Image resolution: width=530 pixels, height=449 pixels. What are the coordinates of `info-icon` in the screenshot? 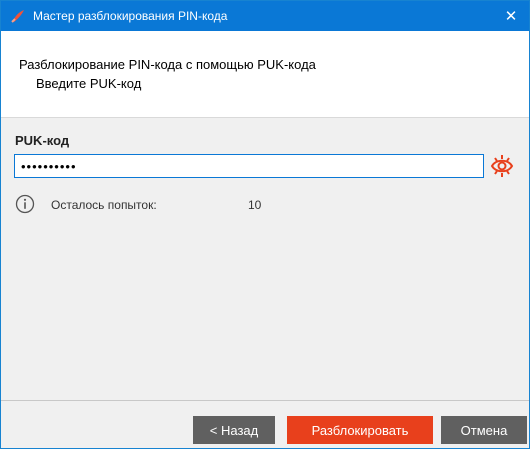 It's located at (25, 204).